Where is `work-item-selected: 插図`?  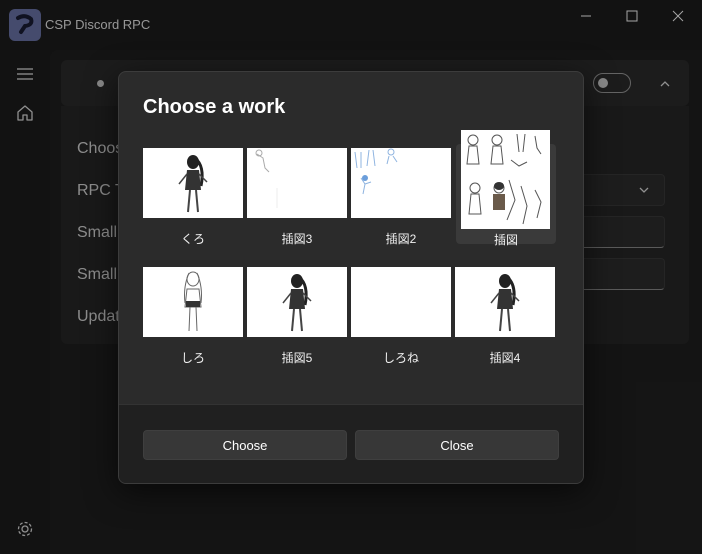
work-item-selected: 插図 is located at coordinates (506, 188).